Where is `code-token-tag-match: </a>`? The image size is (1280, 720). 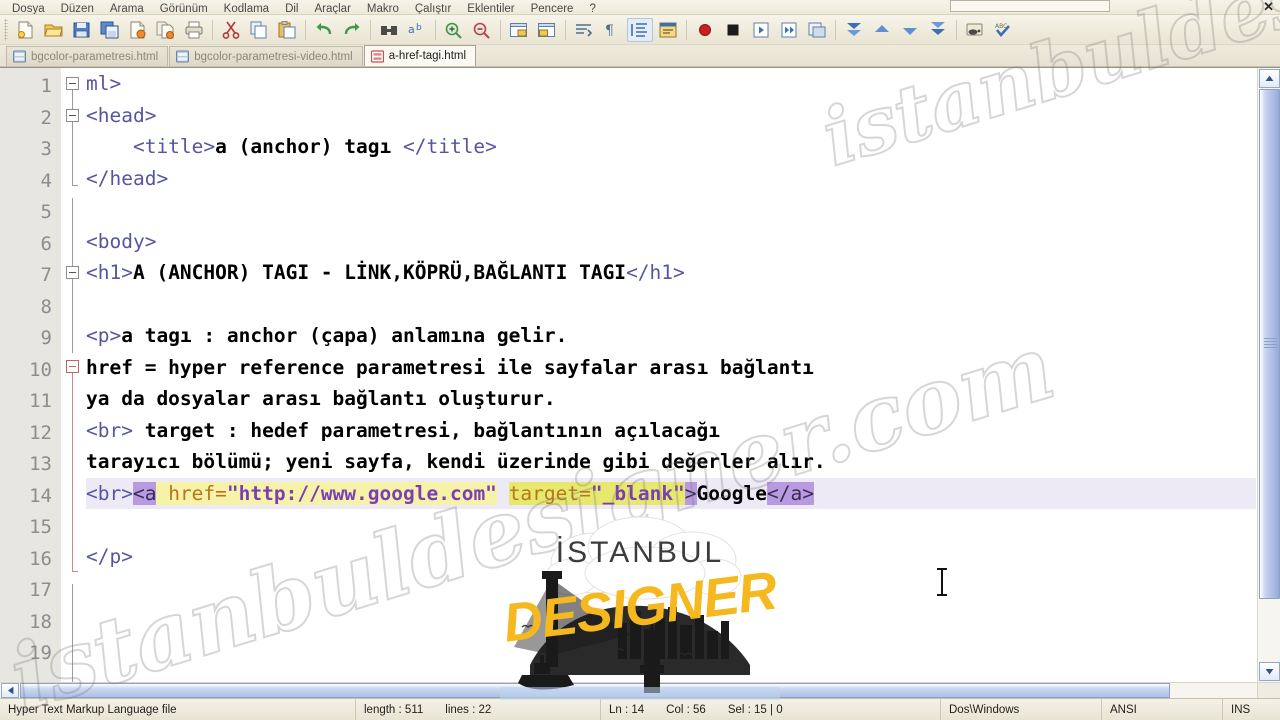
code-token-tag-match: </a> is located at coordinates (790, 493).